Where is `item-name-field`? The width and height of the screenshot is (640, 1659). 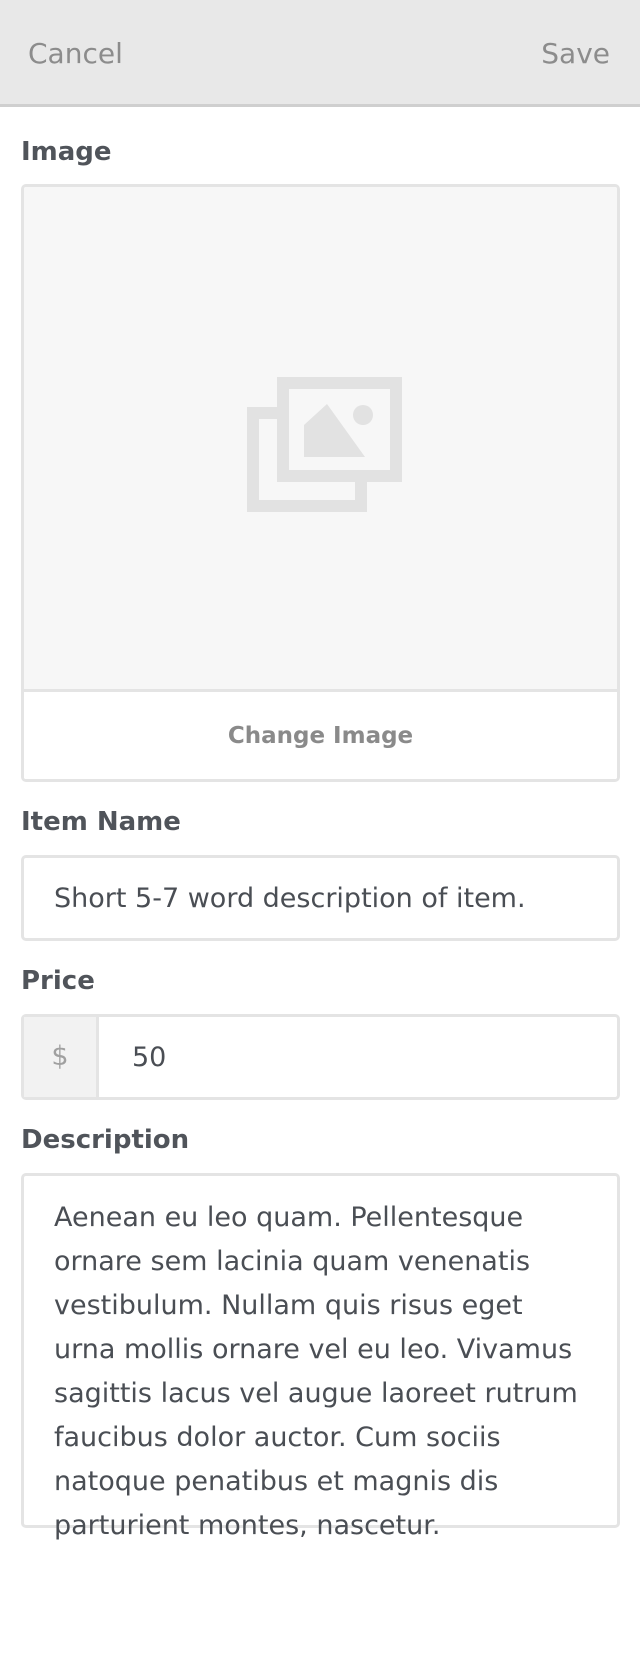 item-name-field is located at coordinates (320, 898).